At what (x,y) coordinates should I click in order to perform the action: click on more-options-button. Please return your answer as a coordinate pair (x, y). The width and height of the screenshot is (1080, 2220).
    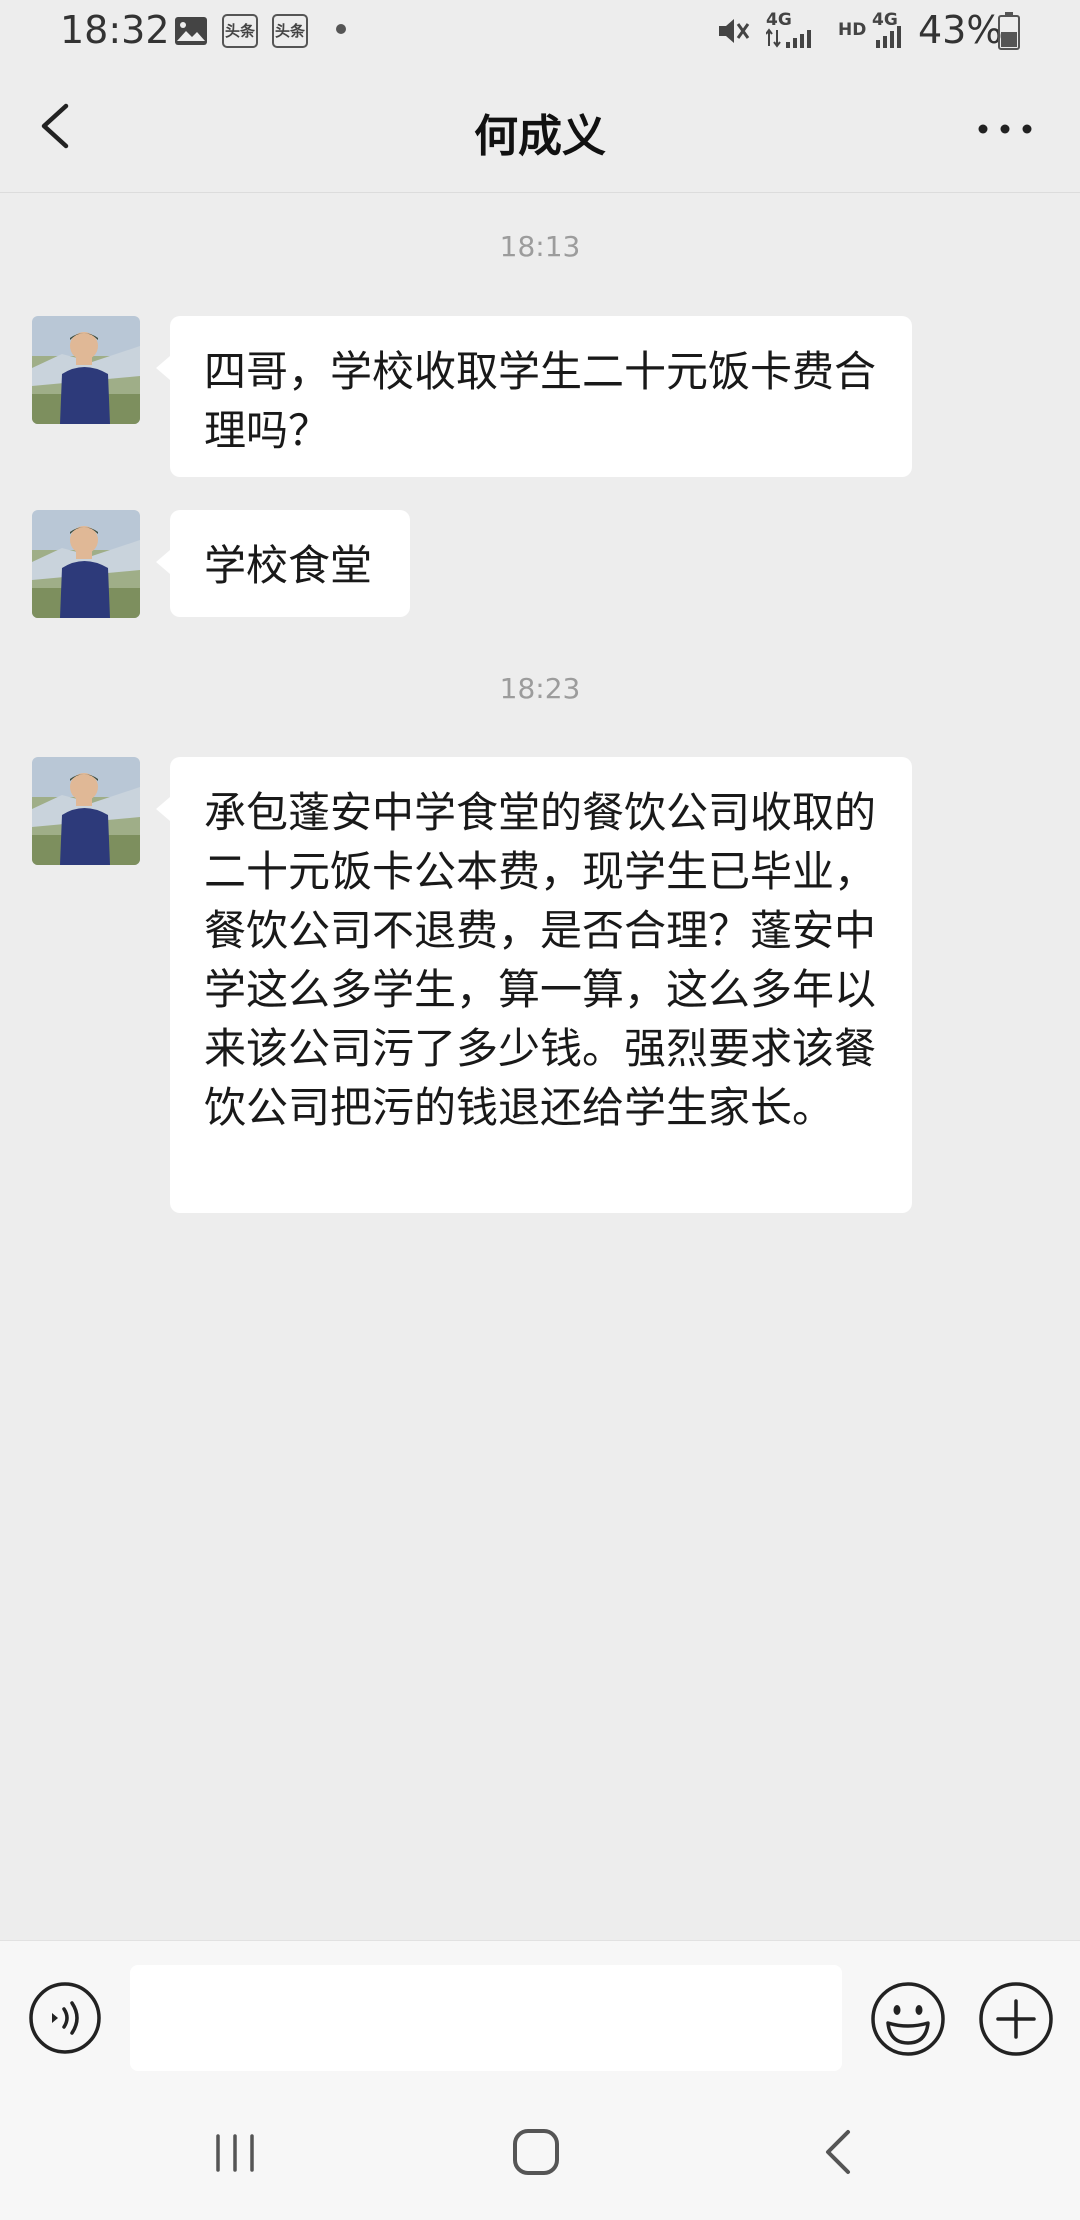
    Looking at the image, I should click on (1005, 129).